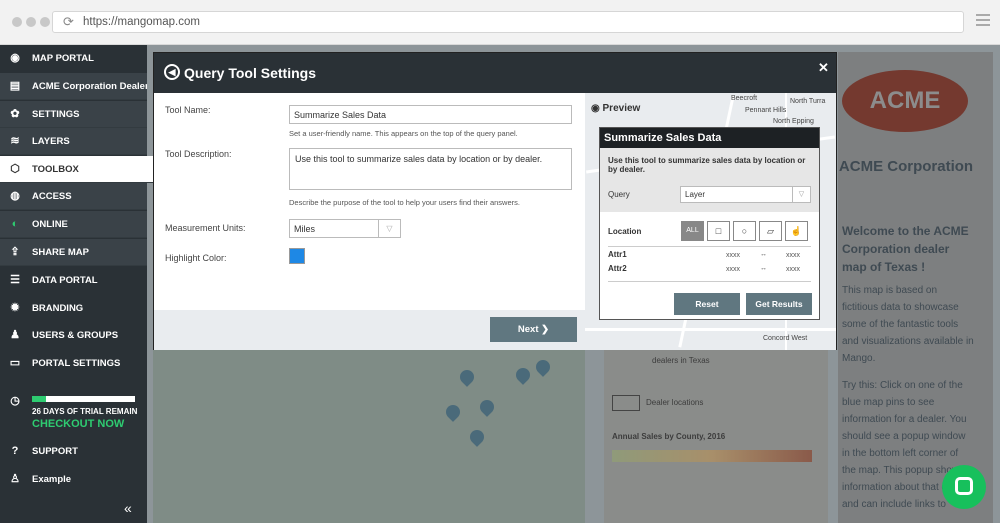 This screenshot has width=1000, height=523. Describe the element at coordinates (250, 73) in the screenshot. I see `dialog-title: Query Tool Settings` at that location.